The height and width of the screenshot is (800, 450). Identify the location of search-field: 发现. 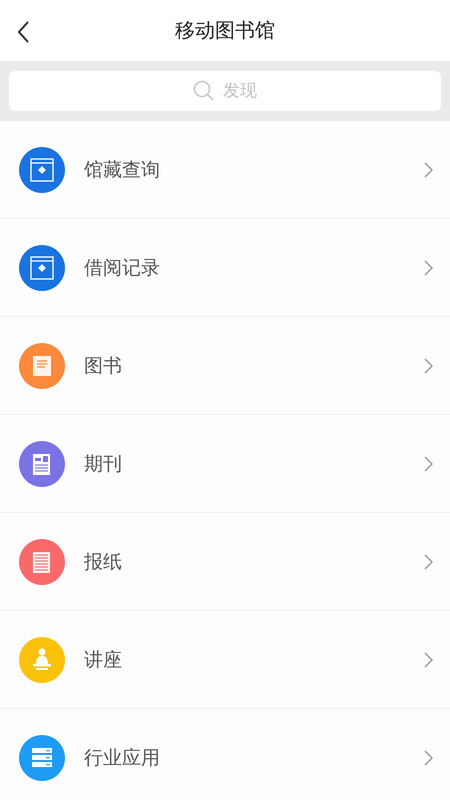
(225, 91).